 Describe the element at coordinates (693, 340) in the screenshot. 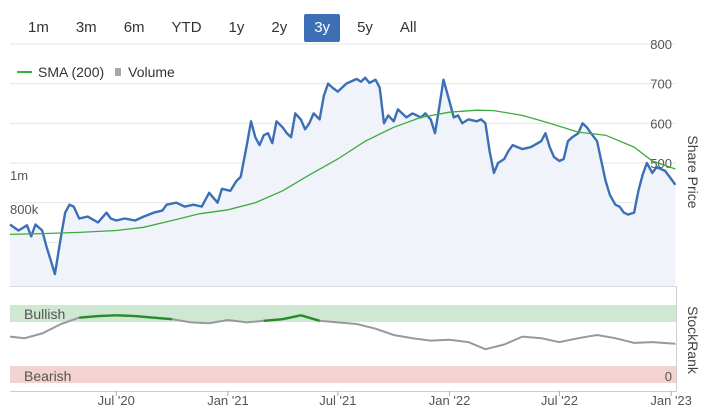

I see `stockrank-axis-title: StockRank` at that location.